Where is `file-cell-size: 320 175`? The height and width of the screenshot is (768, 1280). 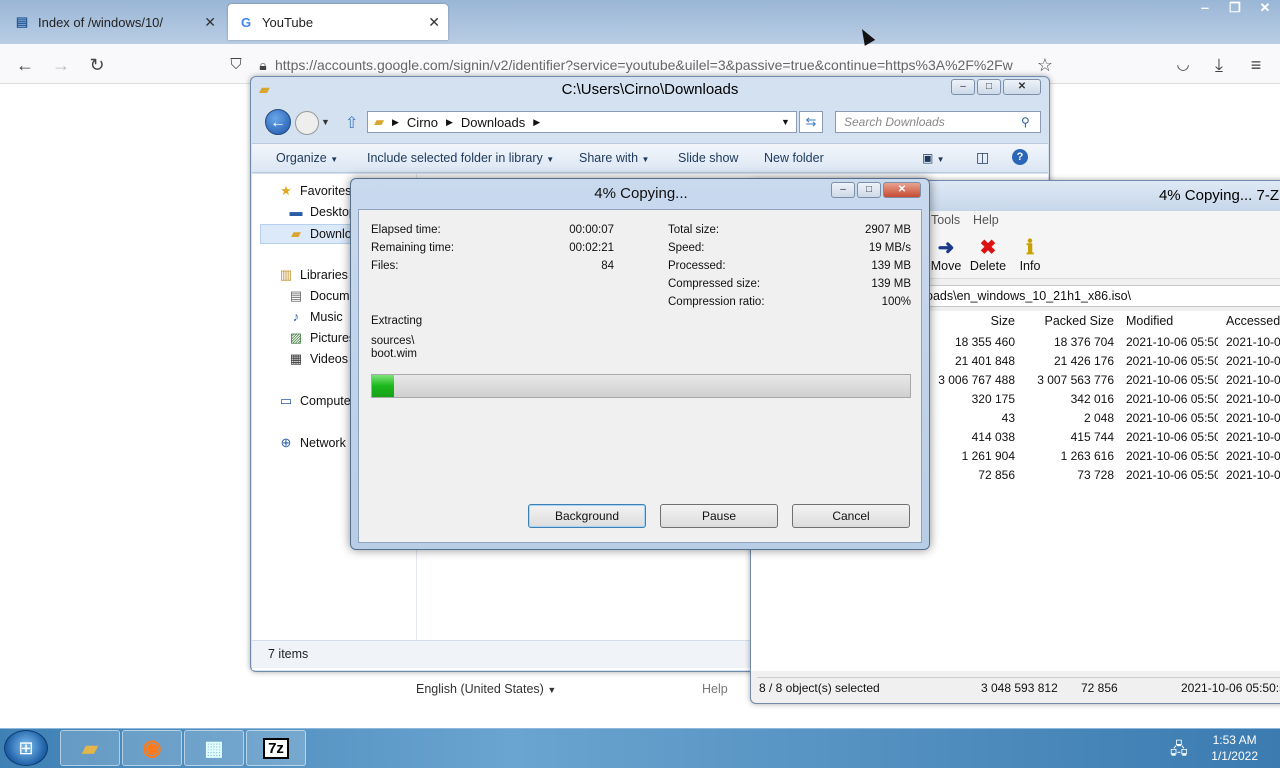 file-cell-size: 320 175 is located at coordinates (976, 399).